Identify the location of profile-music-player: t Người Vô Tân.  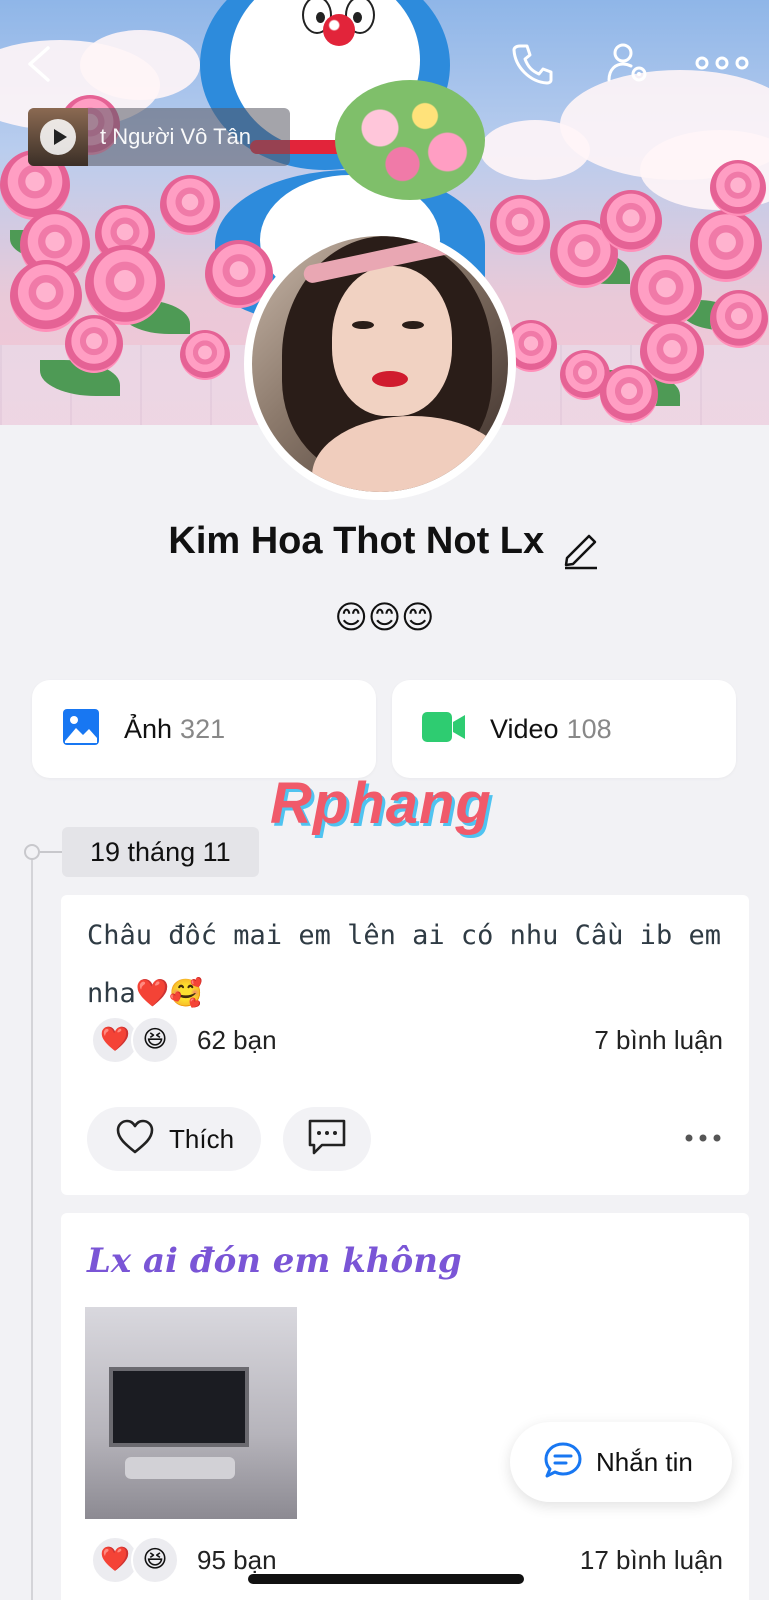
(159, 137).